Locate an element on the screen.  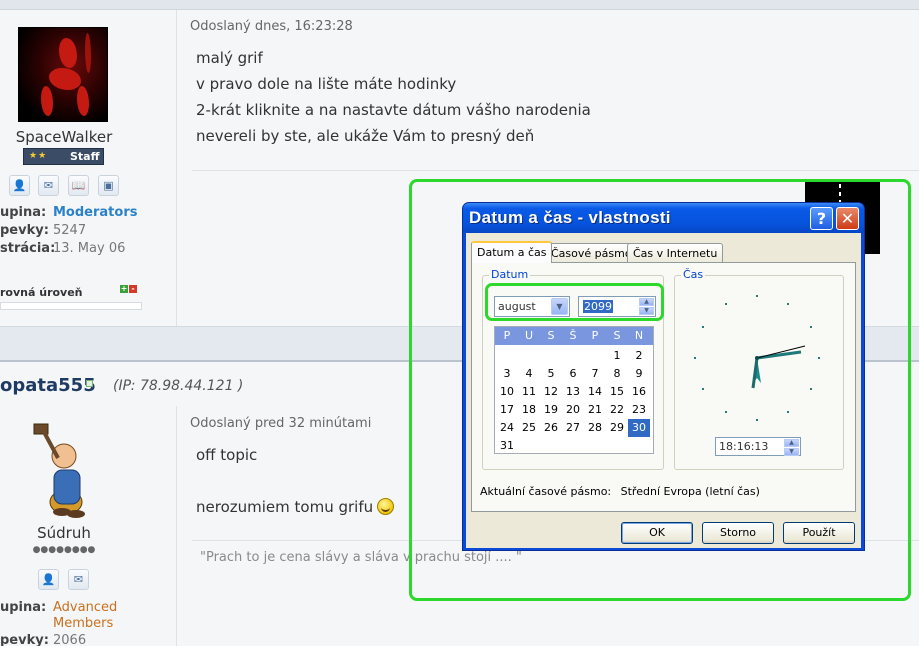
post-1-timestamp: Odoslaný dnes, 16:23:28 is located at coordinates (271, 26).